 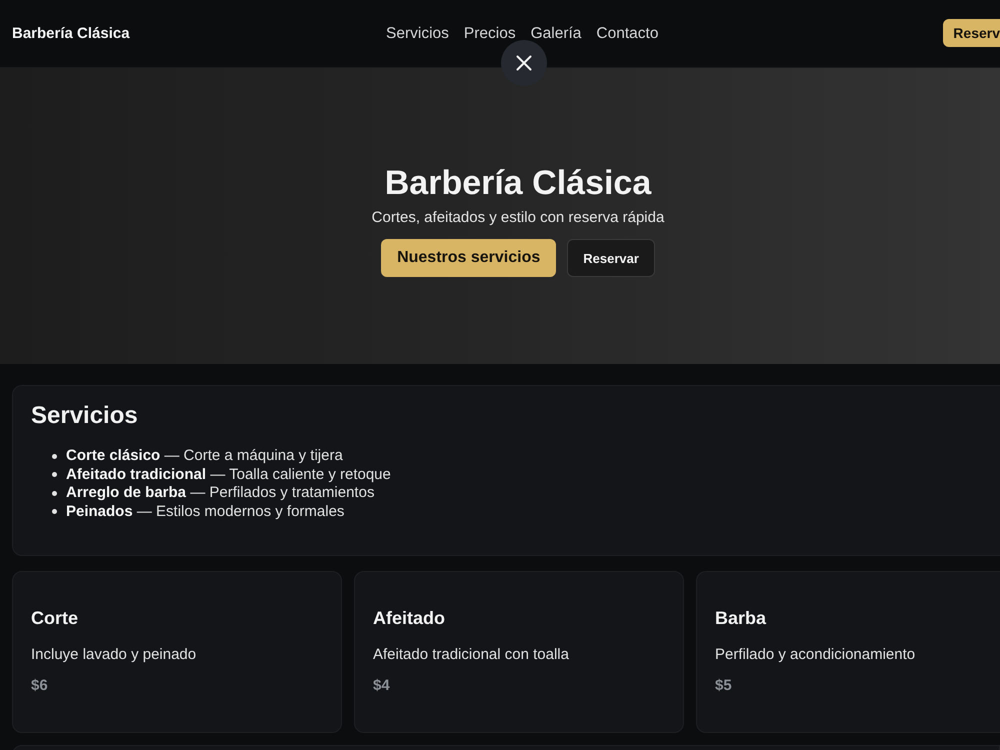 What do you see at coordinates (471, 654) in the screenshot?
I see `card-description: Afeitado tradicional con toalla` at bounding box center [471, 654].